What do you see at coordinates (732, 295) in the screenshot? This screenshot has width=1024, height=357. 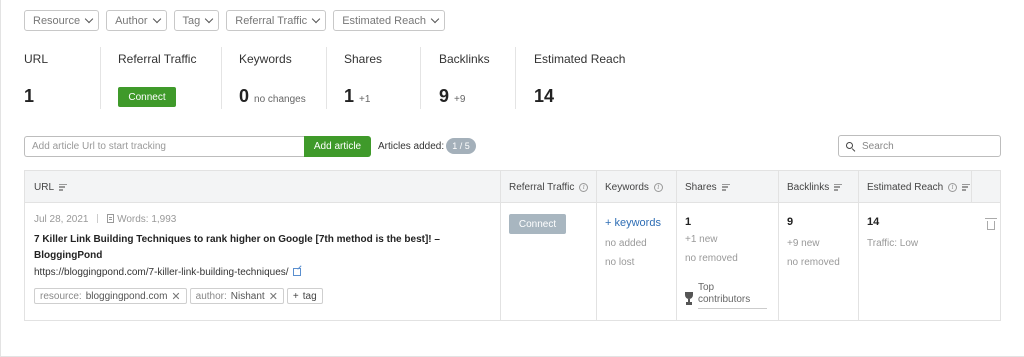 I see `top-contributors-link: Top contributors` at bounding box center [732, 295].